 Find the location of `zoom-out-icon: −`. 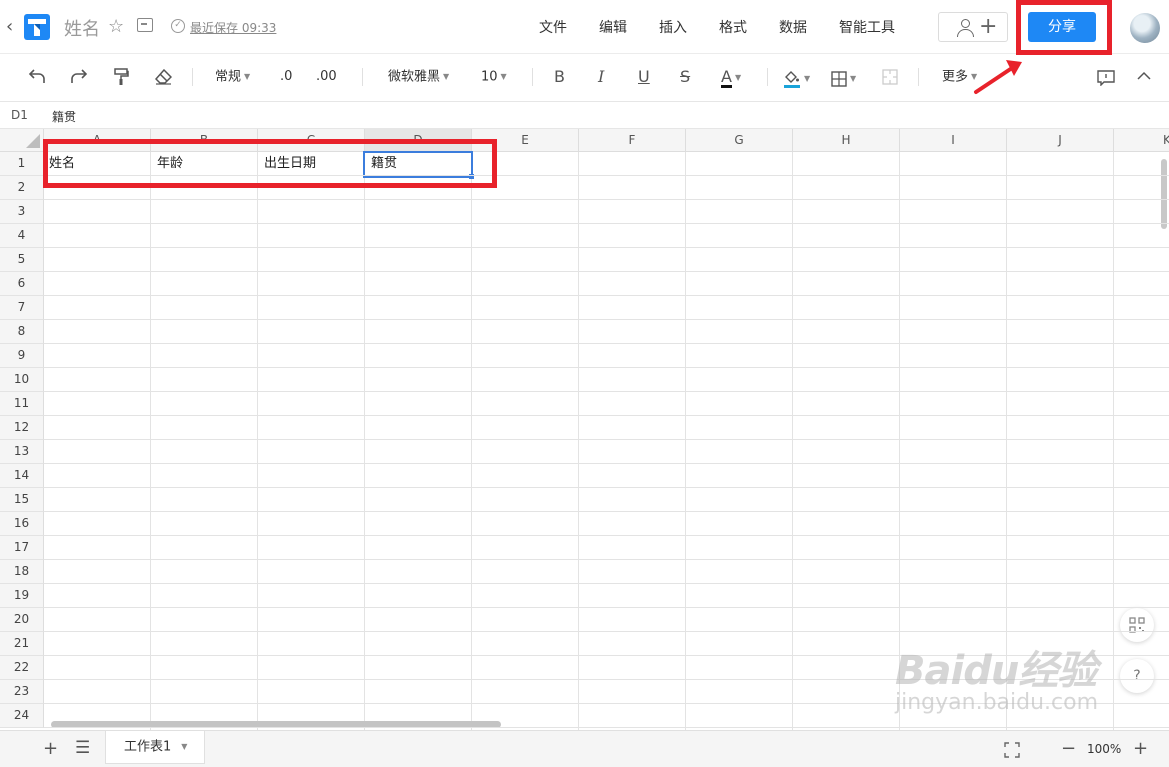

zoom-out-icon: − is located at coordinates (1068, 748).